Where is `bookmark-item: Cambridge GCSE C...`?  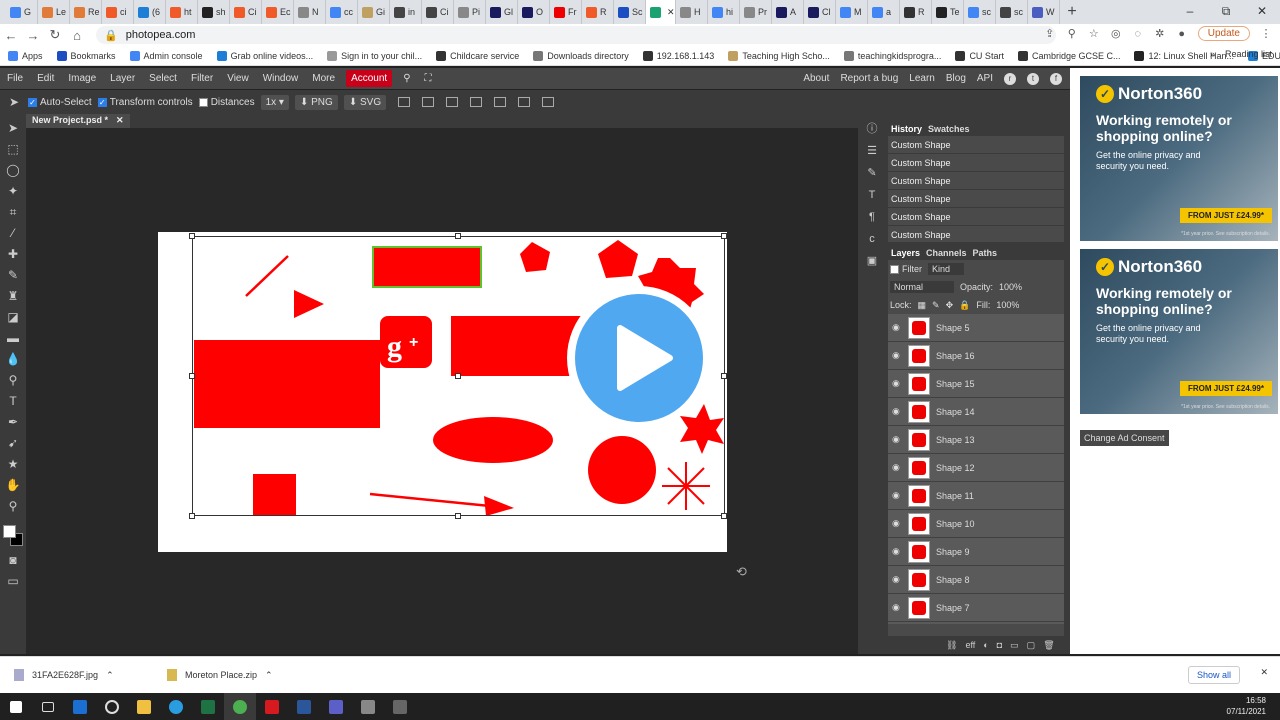
bookmark-item: Cambridge GCSE C... is located at coordinates (1068, 55).